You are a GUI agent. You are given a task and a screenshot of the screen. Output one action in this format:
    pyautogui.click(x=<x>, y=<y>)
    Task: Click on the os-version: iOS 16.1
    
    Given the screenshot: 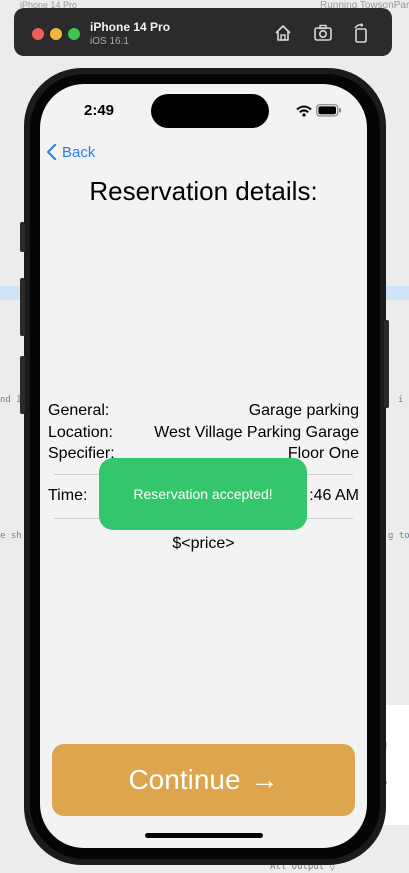 What is the action you would take?
    pyautogui.click(x=109, y=41)
    